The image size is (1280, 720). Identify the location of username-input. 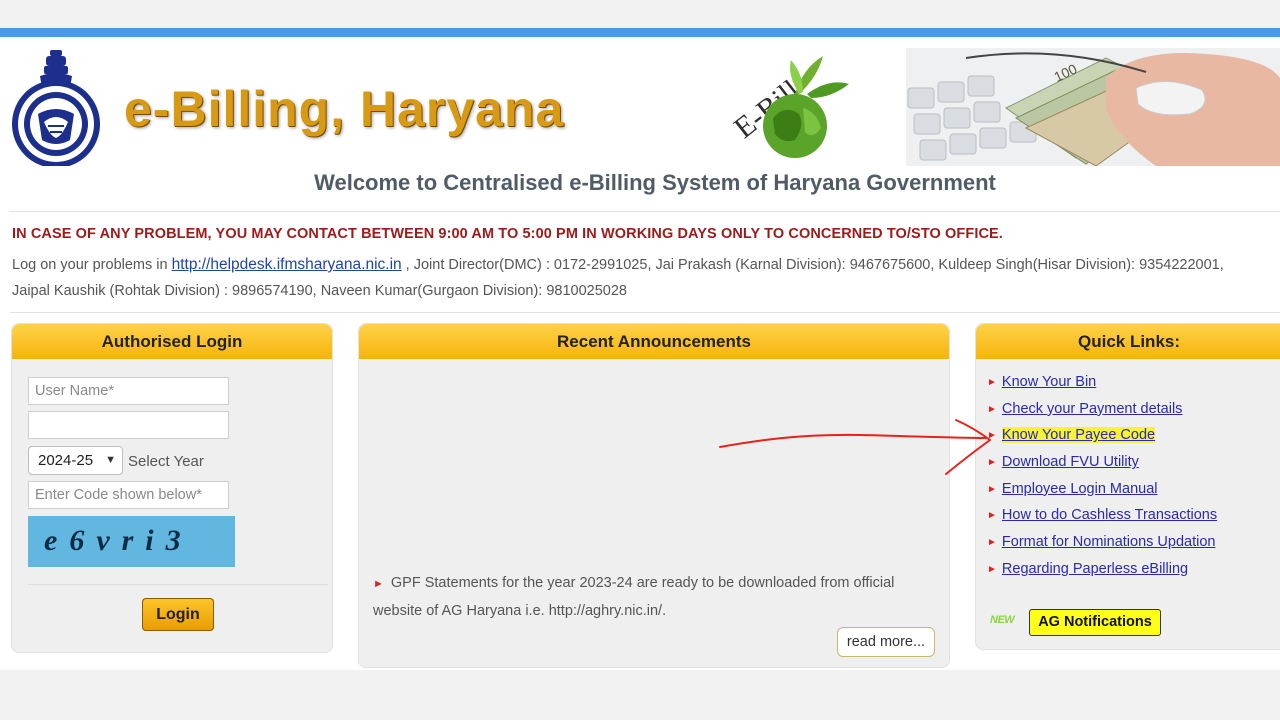
(128, 391).